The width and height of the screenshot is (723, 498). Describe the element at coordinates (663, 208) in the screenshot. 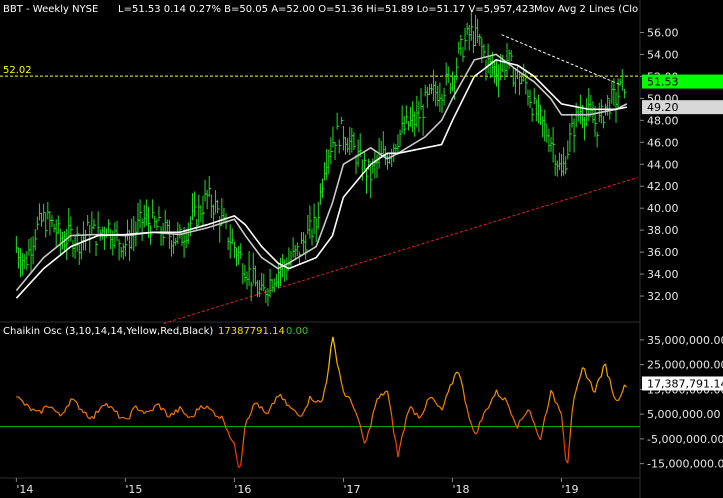

I see `price-axis-label: 40.00` at that location.